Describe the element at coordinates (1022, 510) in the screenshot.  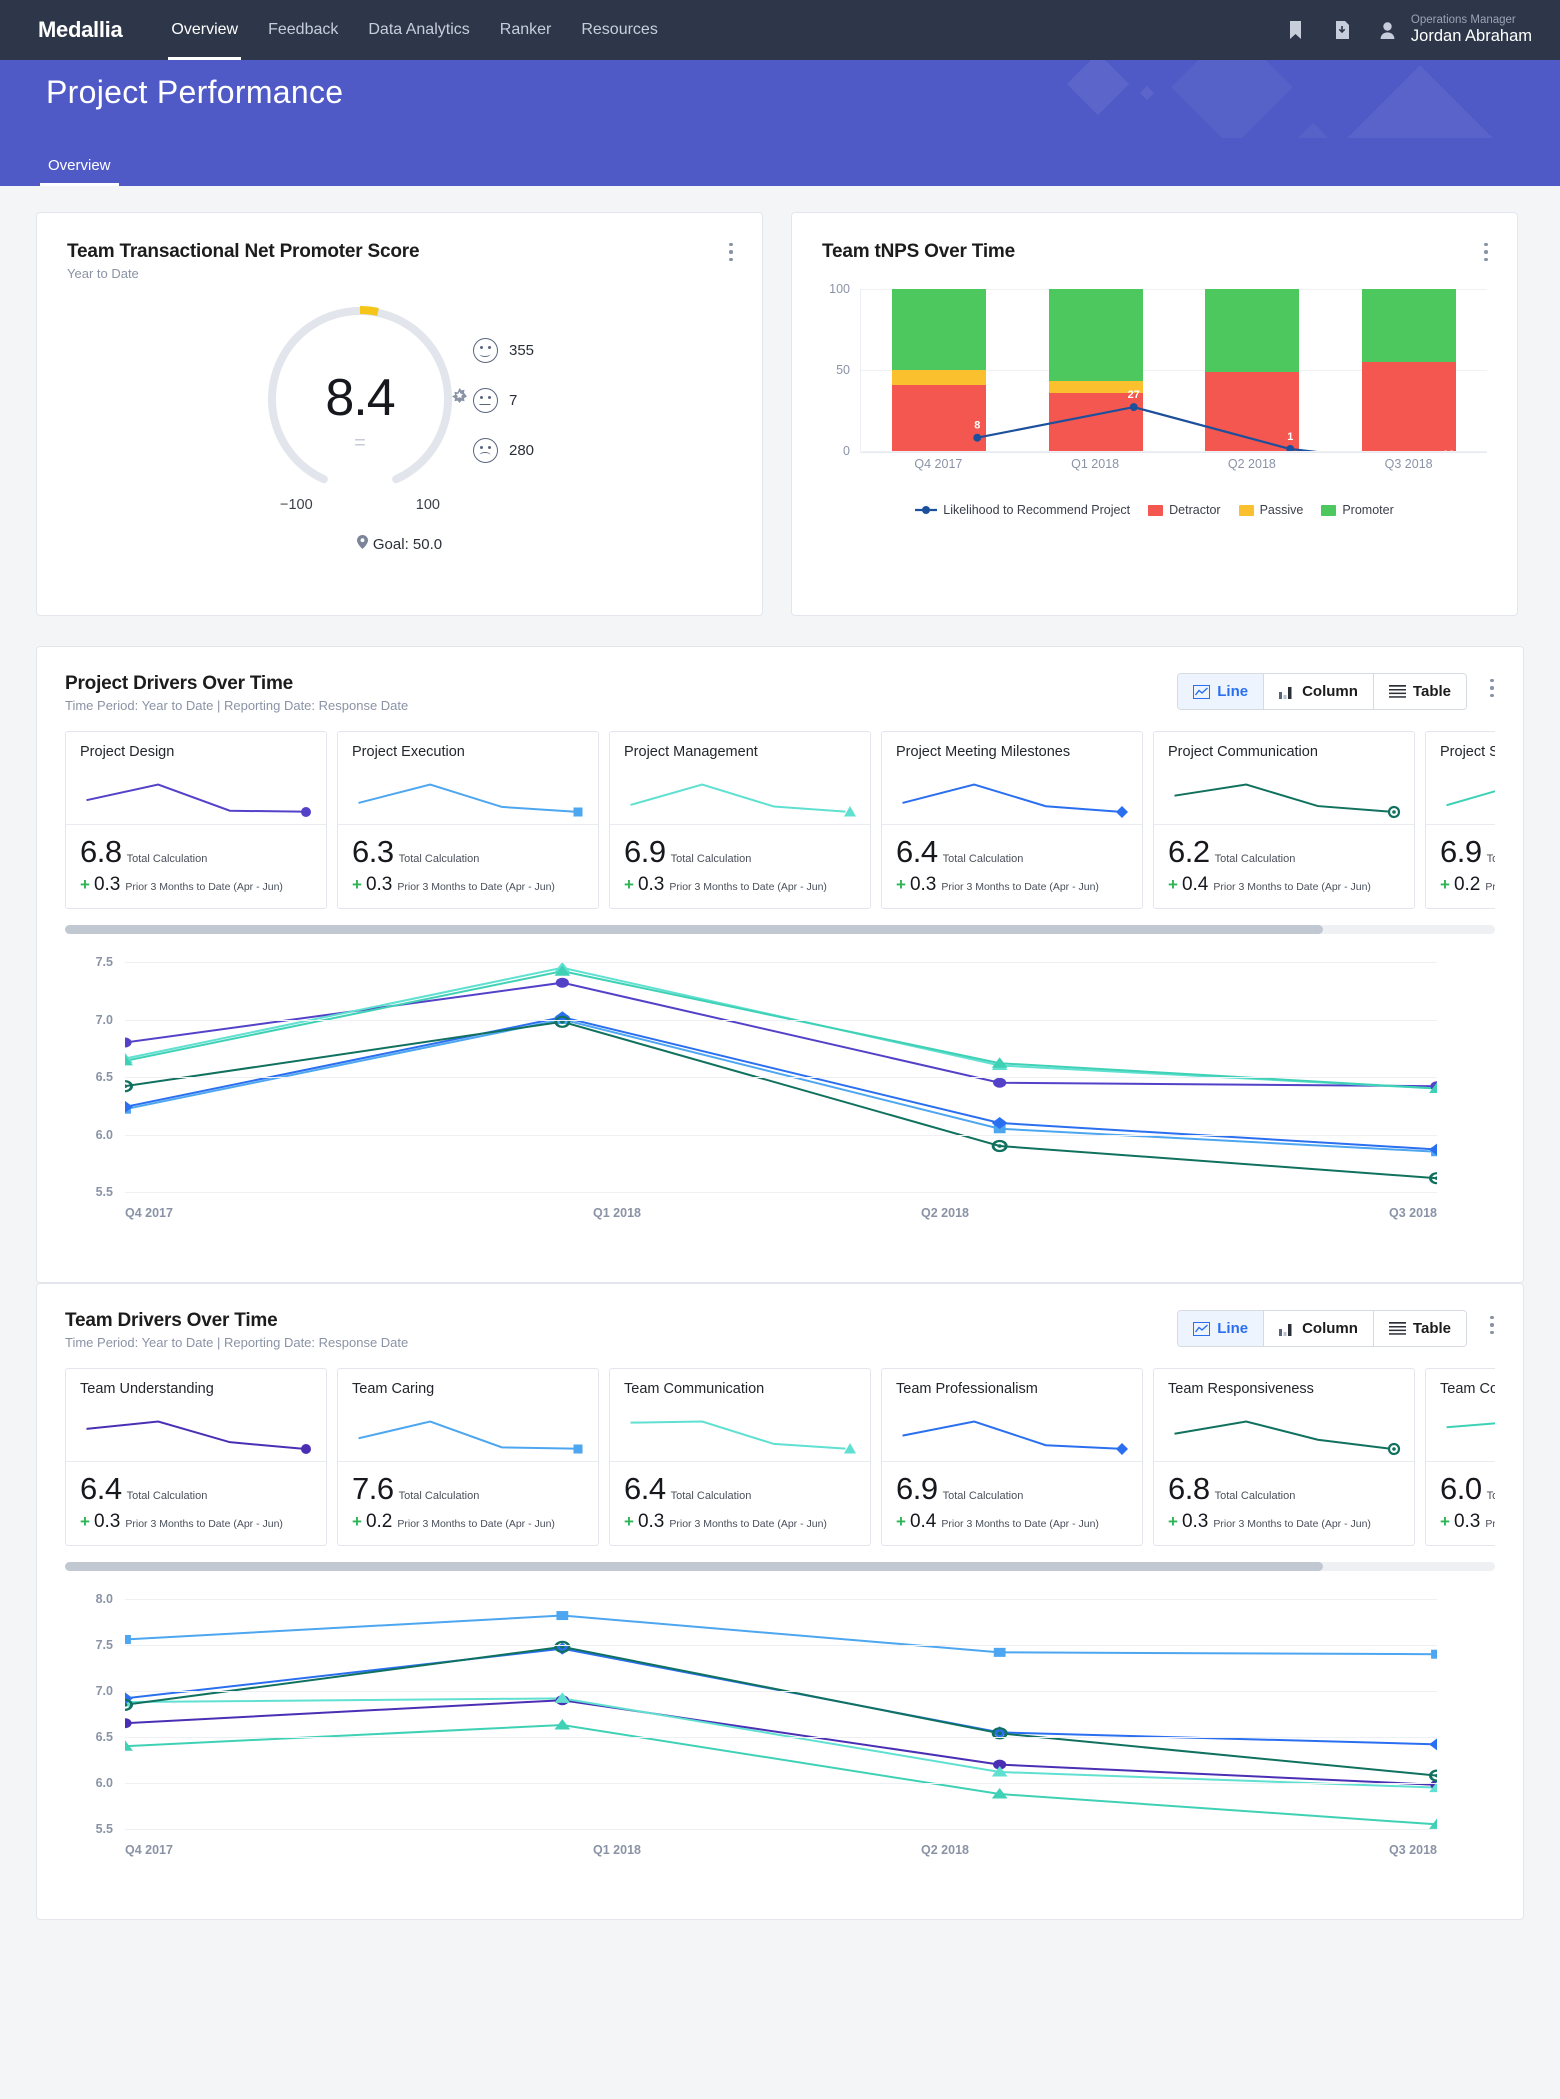
I see `legend-item-likelihood: Likelihood to Recommend Project` at that location.